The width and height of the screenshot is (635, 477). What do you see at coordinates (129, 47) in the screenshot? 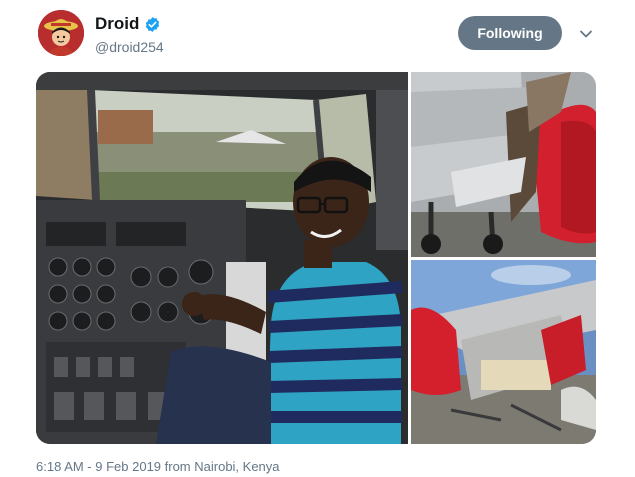
I see `user-handle: @droid254` at bounding box center [129, 47].